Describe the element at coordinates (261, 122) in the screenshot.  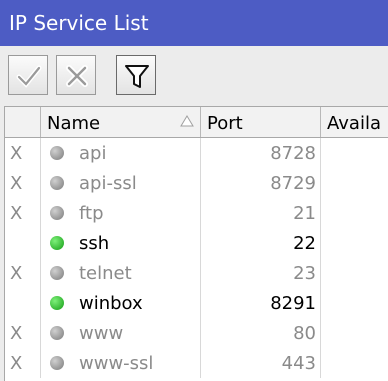
I see `column-header-port: Port` at that location.